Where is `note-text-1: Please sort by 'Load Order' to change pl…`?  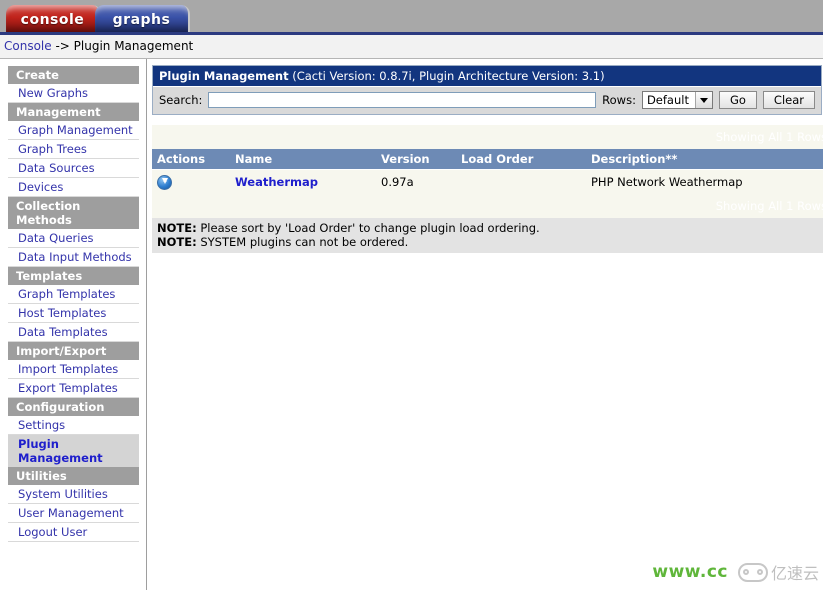
note-text-1: Please sort by 'Load Order' to change pl… is located at coordinates (368, 228).